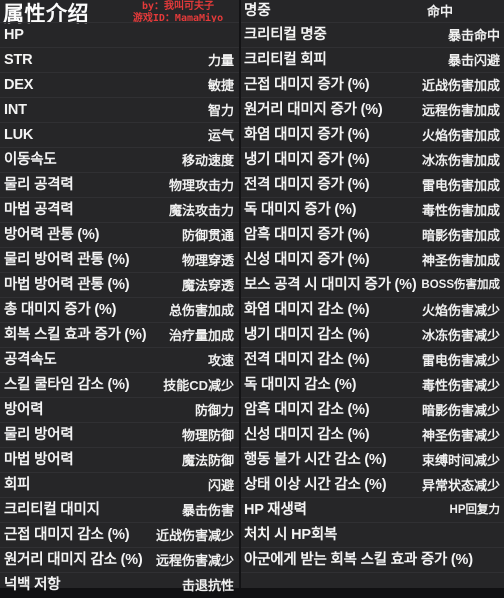 This screenshot has width=504, height=598. I want to click on stat-label-korean: HP, so click(14, 35).